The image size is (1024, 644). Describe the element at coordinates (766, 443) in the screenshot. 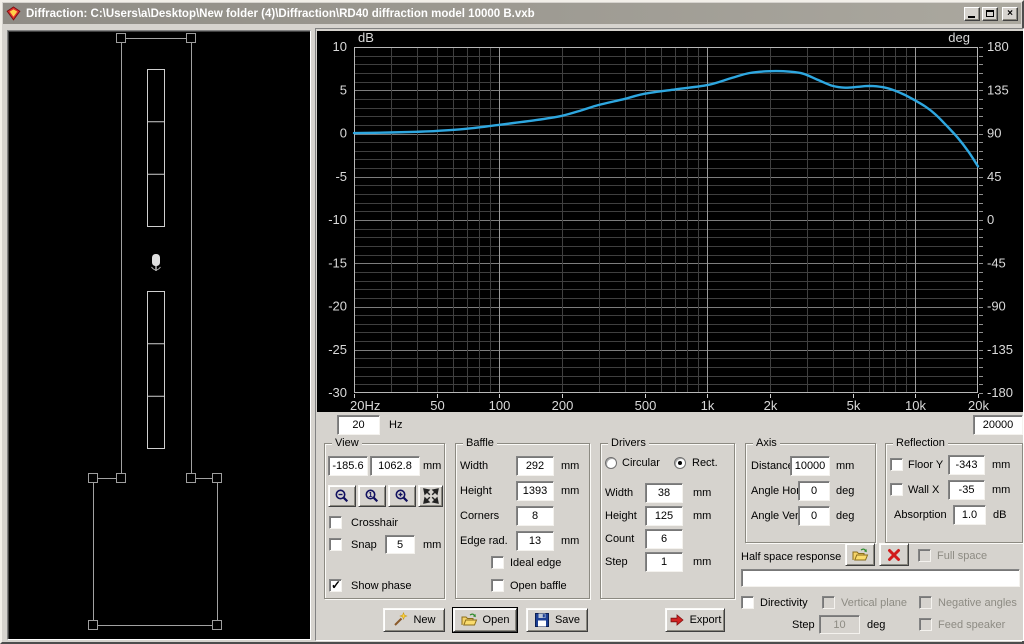

I see `axis-group-title: Axis` at that location.